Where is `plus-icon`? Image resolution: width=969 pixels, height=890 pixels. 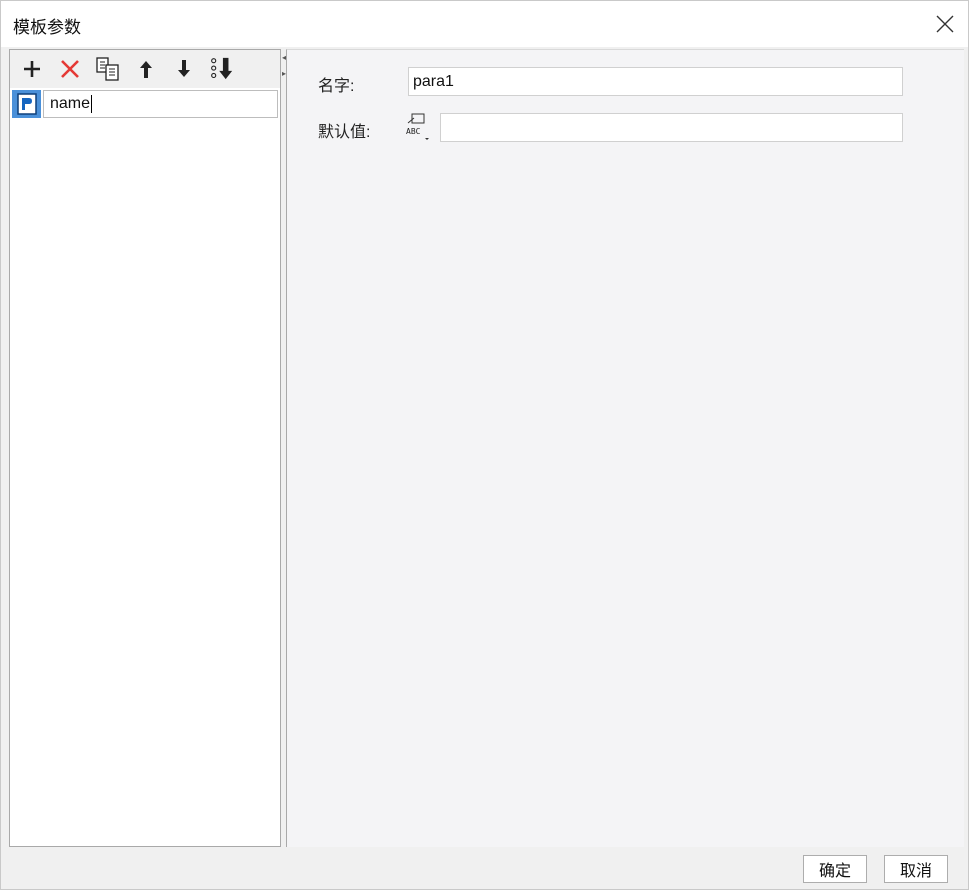 plus-icon is located at coordinates (32, 69).